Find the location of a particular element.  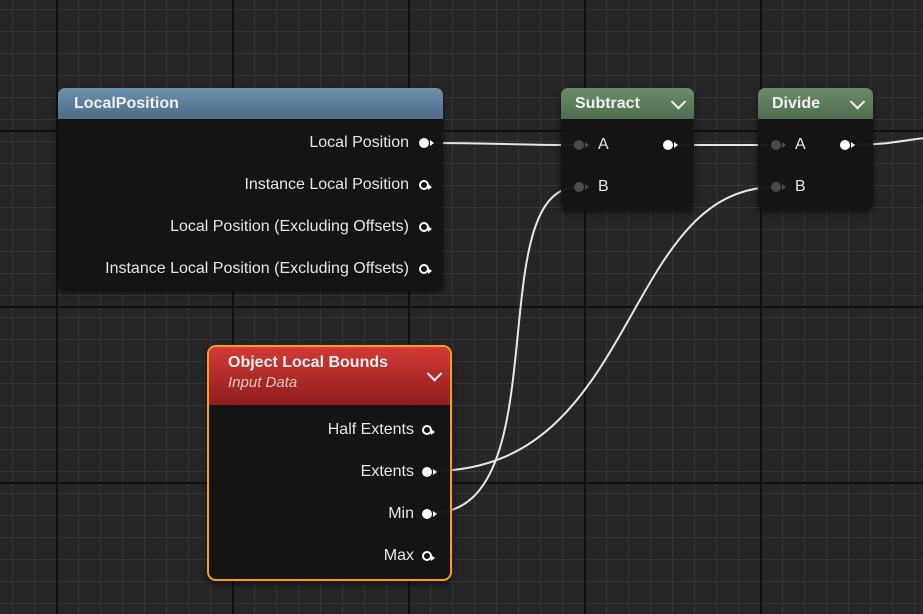

divide-node-header: Divide is located at coordinates (815, 103).